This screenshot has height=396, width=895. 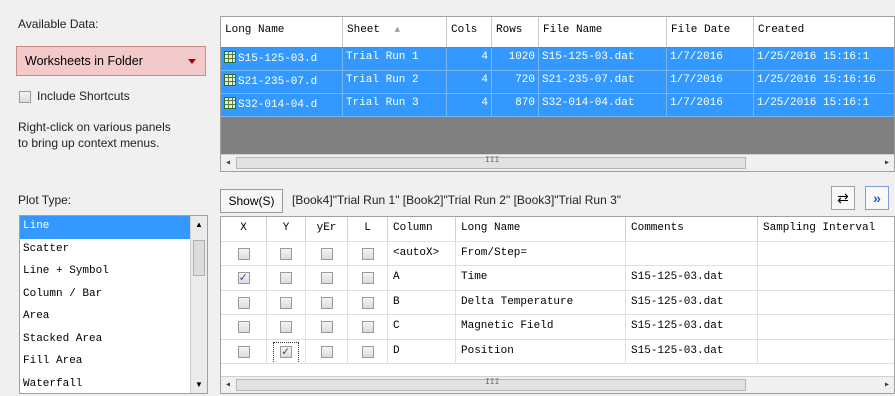 What do you see at coordinates (692, 229) in the screenshot?
I see `col-comments: Comments` at bounding box center [692, 229].